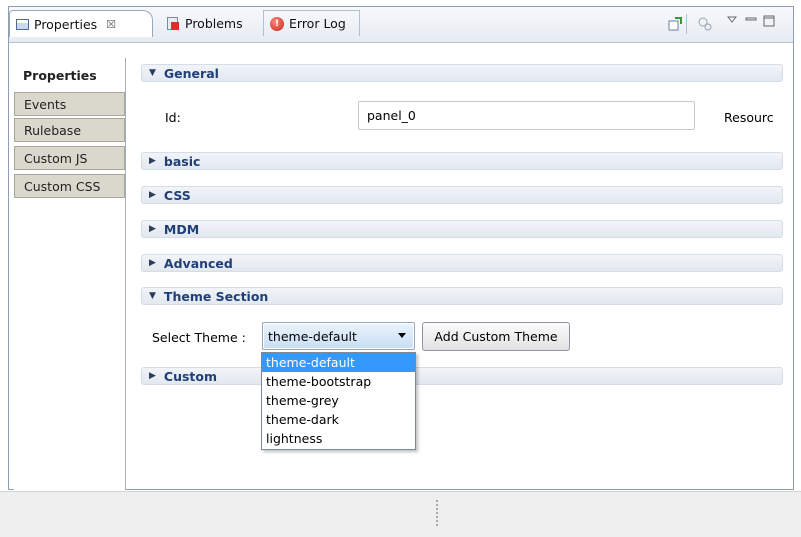 The height and width of the screenshot is (537, 801). Describe the element at coordinates (462, 376) in the screenshot. I see `section-custom: ▶ Custom` at that location.